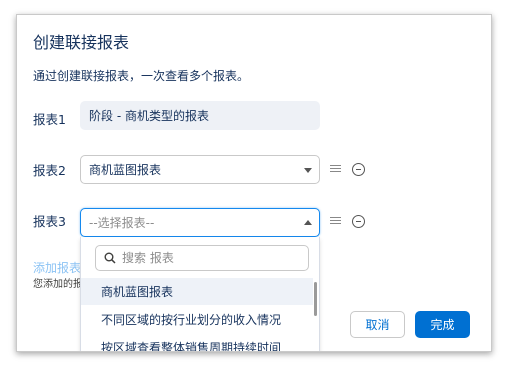 The image size is (507, 365). Describe the element at coordinates (442, 324) in the screenshot. I see `done-button: 完成` at that location.